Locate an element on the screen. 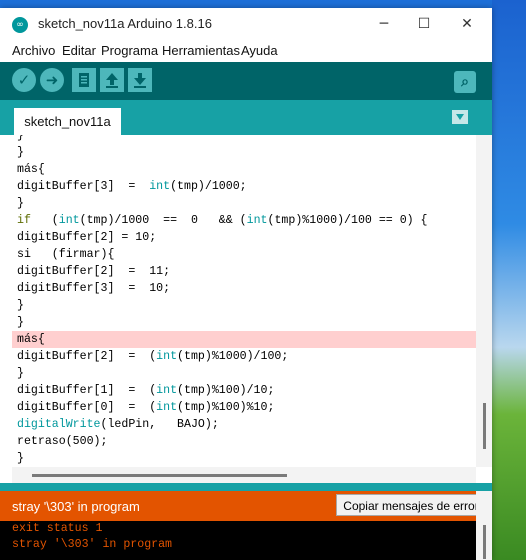 Image resolution: width=526 pixels, height=560 pixels. arrow-up-icon is located at coordinates (112, 80).